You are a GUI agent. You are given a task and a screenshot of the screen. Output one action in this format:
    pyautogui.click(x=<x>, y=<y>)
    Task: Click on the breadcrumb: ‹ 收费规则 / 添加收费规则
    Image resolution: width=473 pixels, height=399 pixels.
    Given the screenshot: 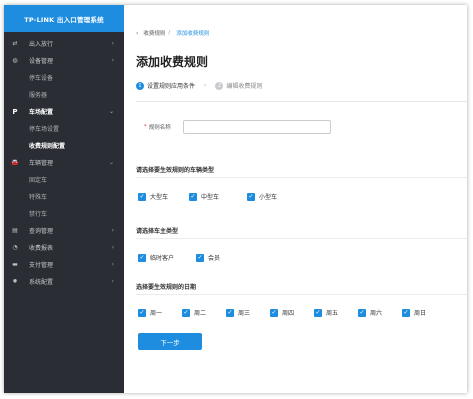 What is the action you would take?
    pyautogui.click(x=173, y=33)
    